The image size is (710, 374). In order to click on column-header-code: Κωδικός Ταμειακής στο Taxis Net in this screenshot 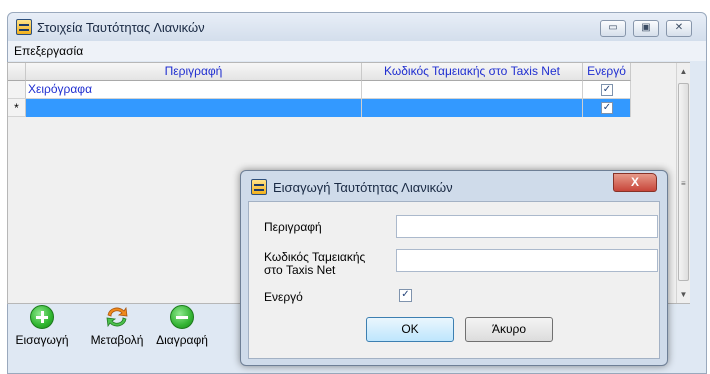, I will do `click(472, 72)`.